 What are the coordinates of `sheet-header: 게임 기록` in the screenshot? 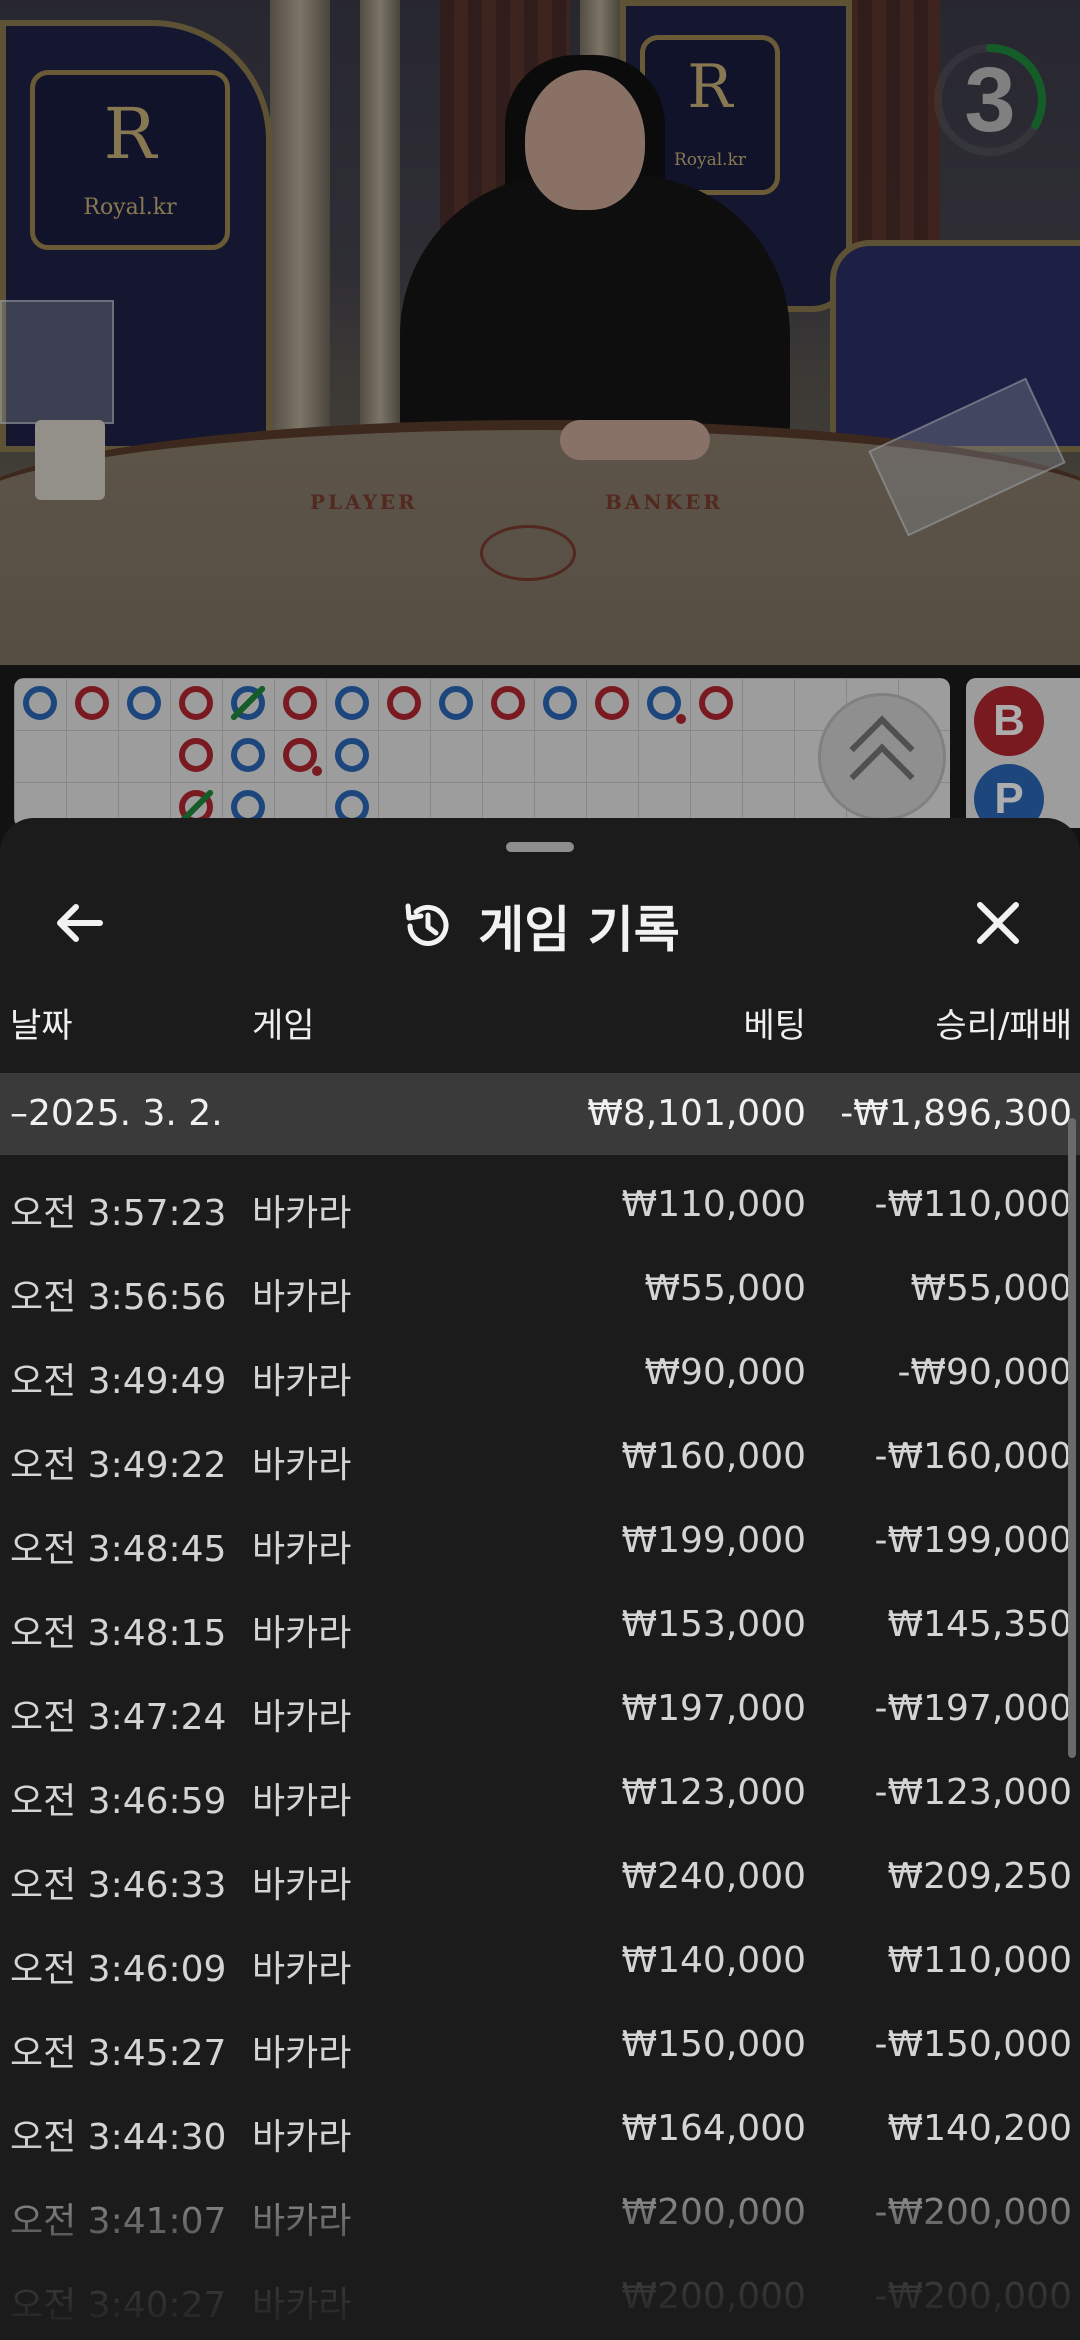 It's located at (540, 926).